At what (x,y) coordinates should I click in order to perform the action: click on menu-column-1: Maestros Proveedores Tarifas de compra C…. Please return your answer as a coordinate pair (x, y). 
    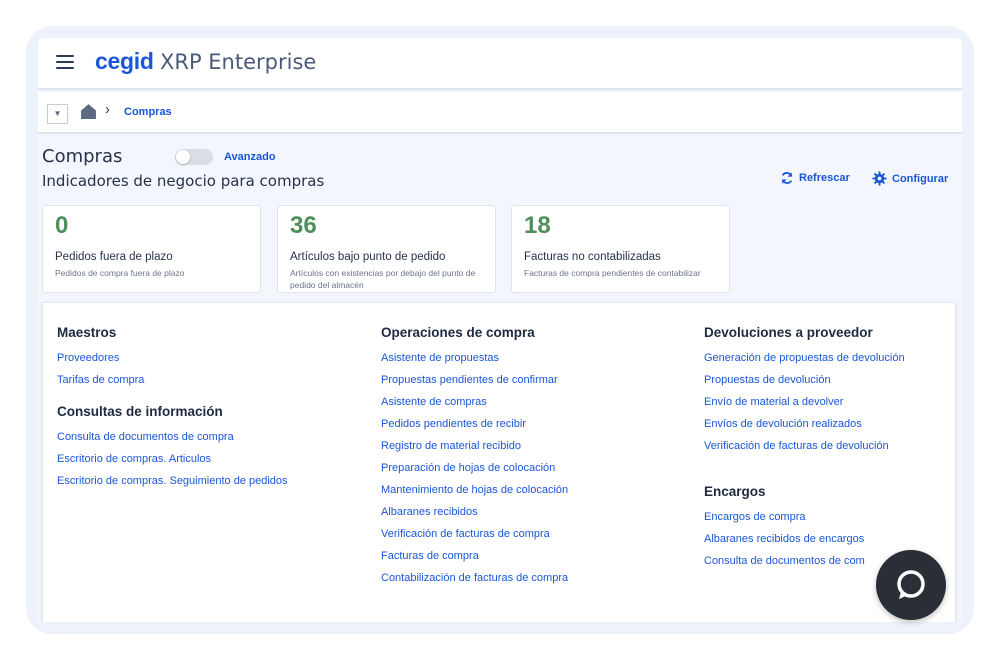
    Looking at the image, I should click on (172, 408).